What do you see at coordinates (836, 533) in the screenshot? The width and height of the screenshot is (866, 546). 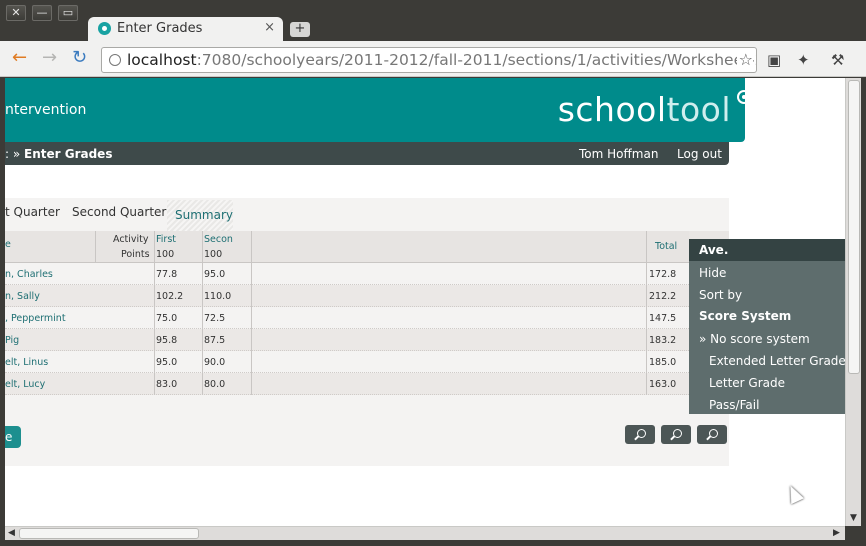 I see `scroll-right-arrow-icon: ▶` at bounding box center [836, 533].